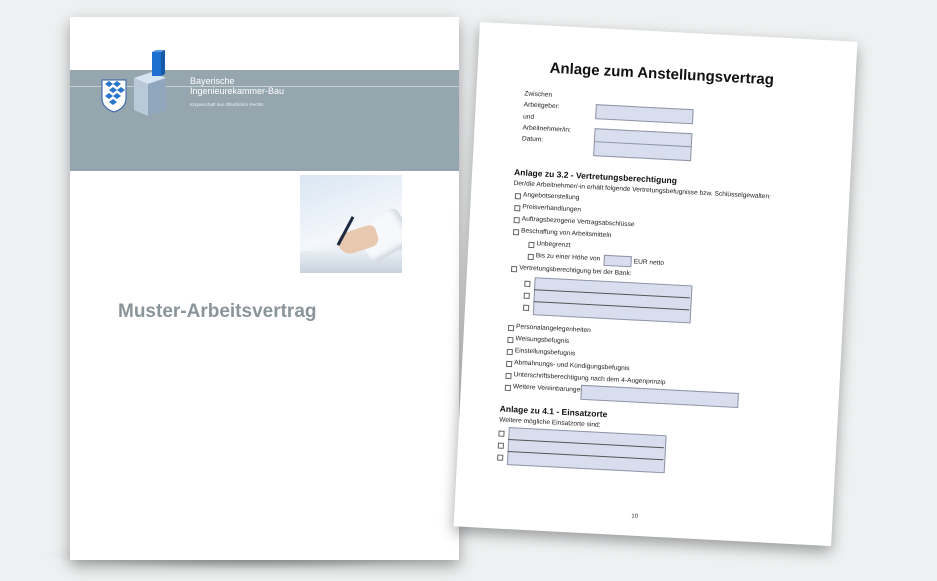 The width and height of the screenshot is (937, 581). Describe the element at coordinates (531, 245) in the screenshot. I see `checkbox-unbegrenzt` at that location.